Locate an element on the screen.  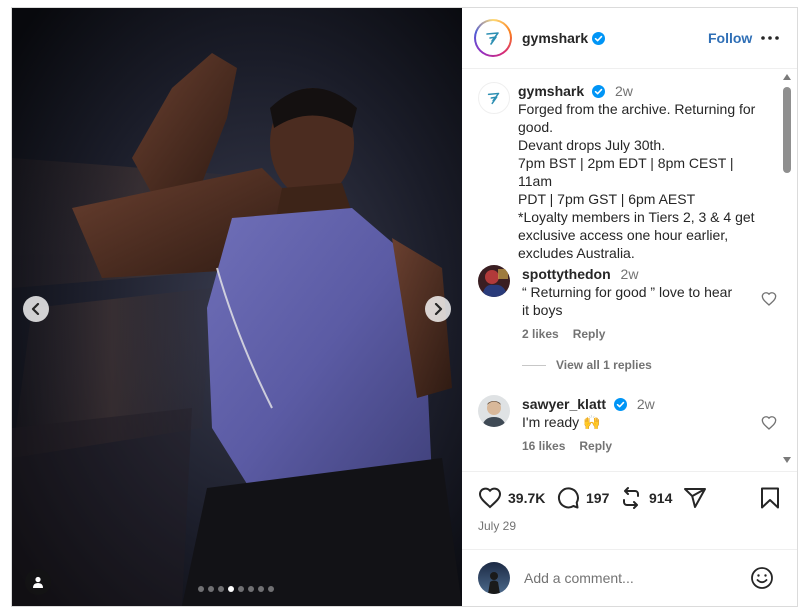
like-count: 39.7K is located at coordinates (526, 498).